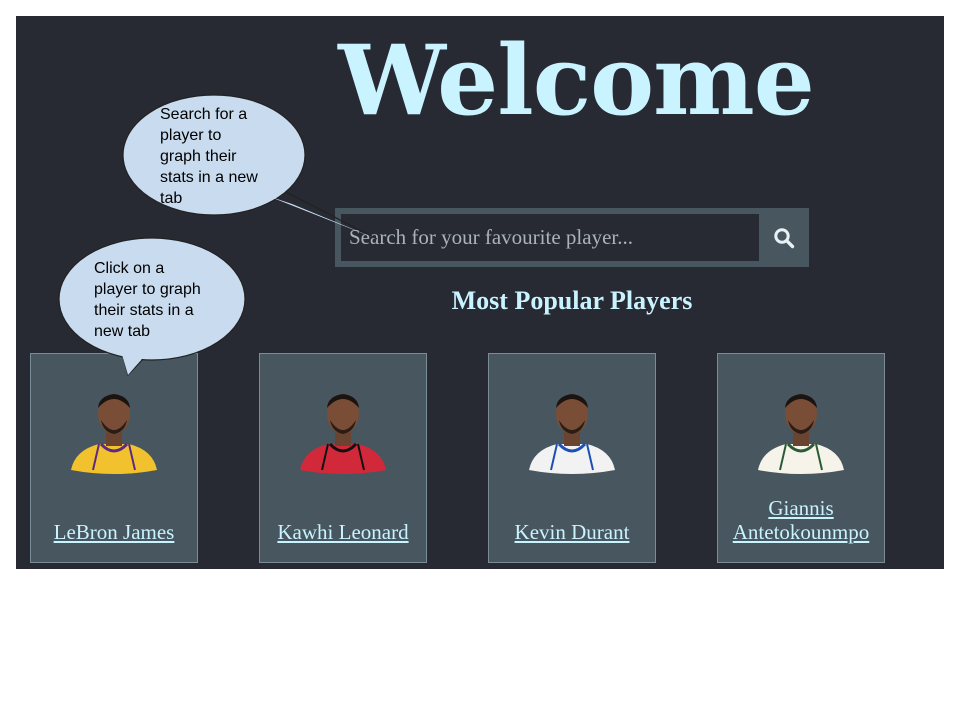 Image resolution: width=960 pixels, height=720 pixels. Describe the element at coordinates (343, 532) in the screenshot. I see `player-name-link: Kawhi Leonard` at that location.